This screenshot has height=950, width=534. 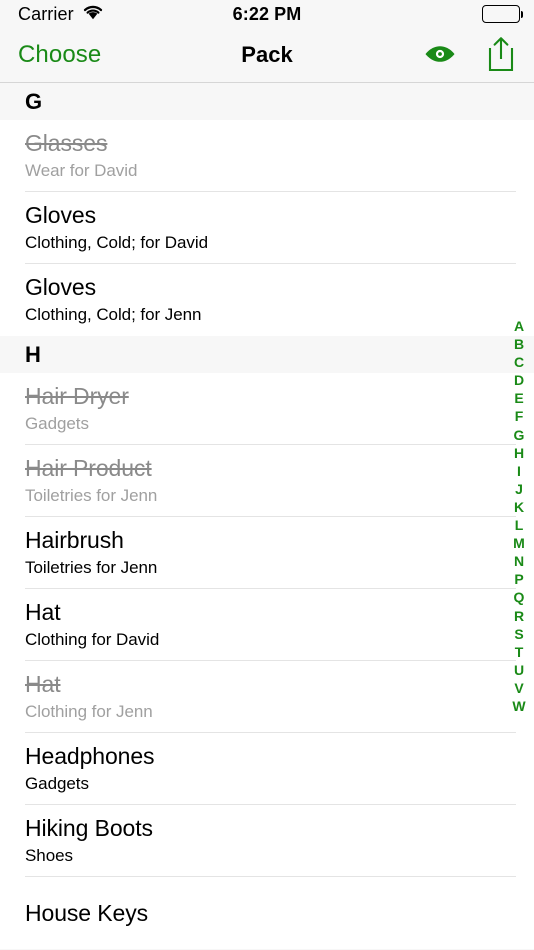 I want to click on status-bar: Carrier 6:22 PM, so click(x=267, y=14).